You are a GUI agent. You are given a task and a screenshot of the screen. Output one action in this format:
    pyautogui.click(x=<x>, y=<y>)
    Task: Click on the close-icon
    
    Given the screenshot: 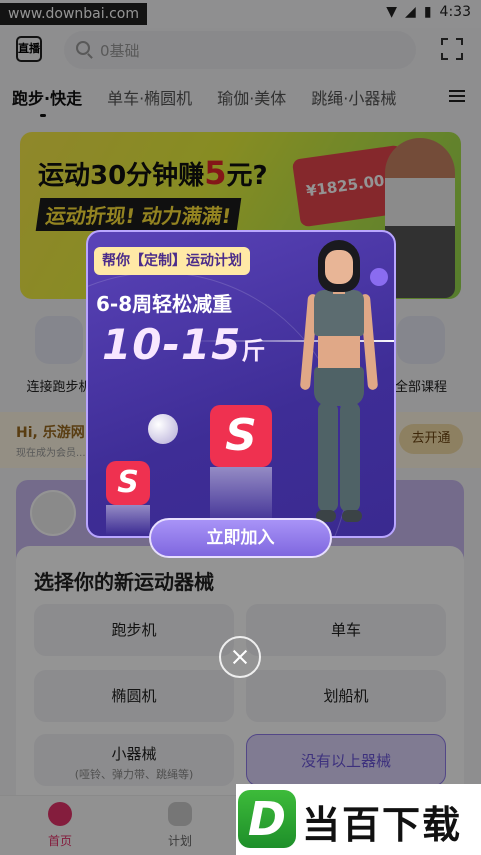 What is the action you would take?
    pyautogui.click(x=240, y=657)
    